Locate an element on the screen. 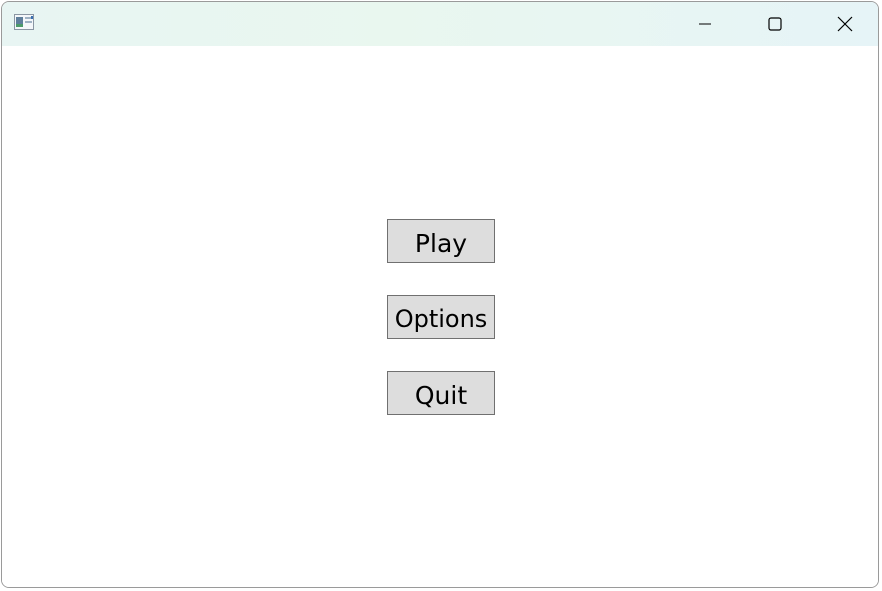 The height and width of the screenshot is (591, 882). close-icon is located at coordinates (845, 24).